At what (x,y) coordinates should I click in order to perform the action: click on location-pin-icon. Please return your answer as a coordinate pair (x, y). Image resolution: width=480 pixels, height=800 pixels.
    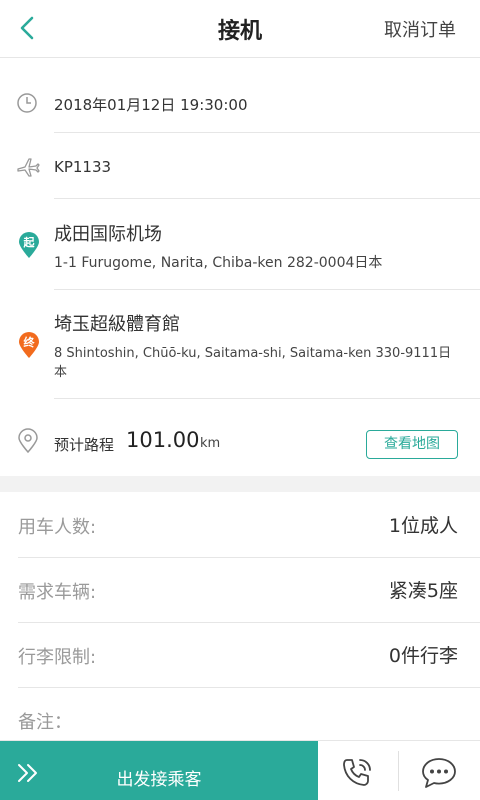
    Looking at the image, I should click on (28, 443).